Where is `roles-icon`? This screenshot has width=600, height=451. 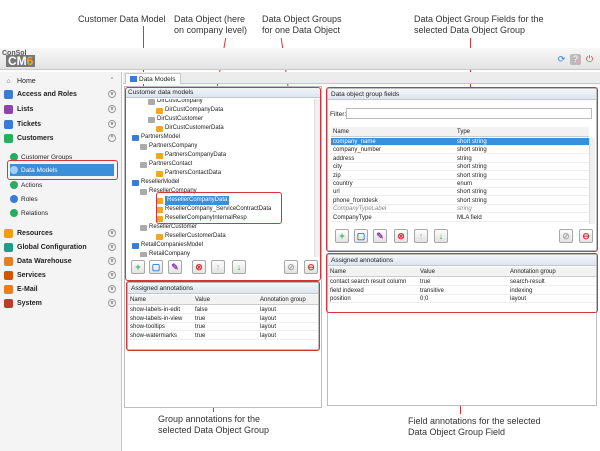 roles-icon is located at coordinates (14, 199).